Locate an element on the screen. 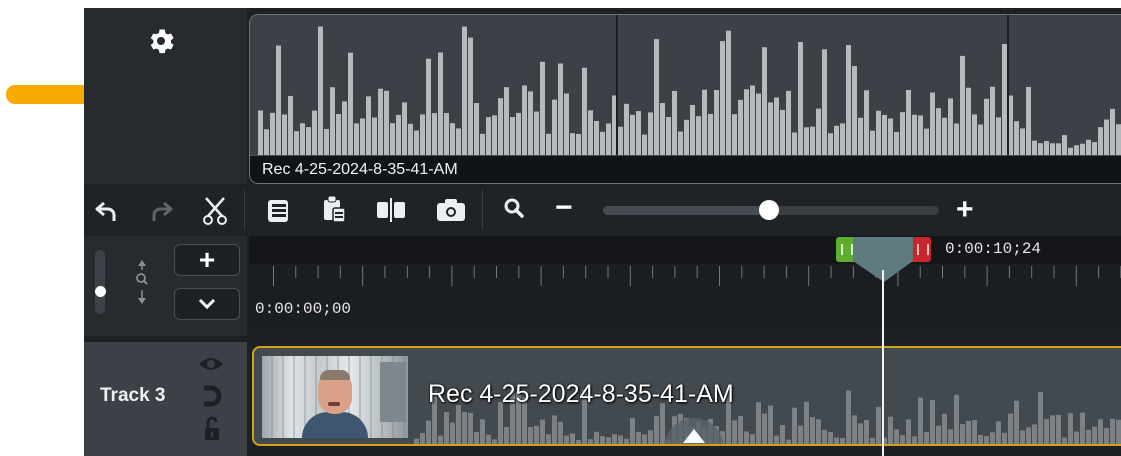 The width and height of the screenshot is (1121, 456). track-height-slider is located at coordinates (100, 282).